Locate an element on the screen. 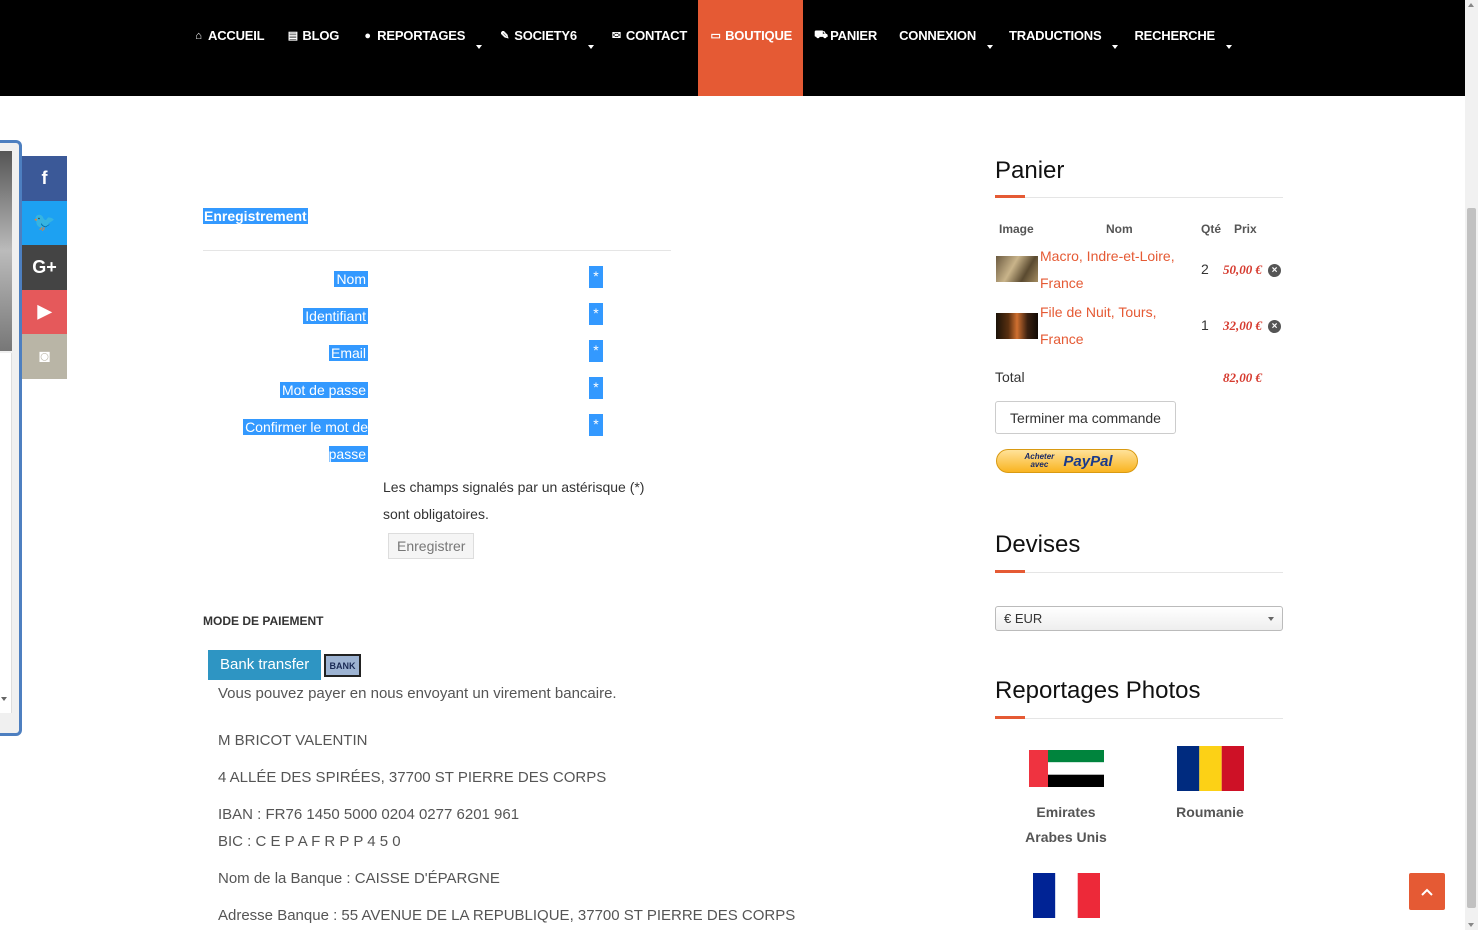 Image resolution: width=1478 pixels, height=930 pixels. chevron-down-icon is located at coordinates (4, 699).